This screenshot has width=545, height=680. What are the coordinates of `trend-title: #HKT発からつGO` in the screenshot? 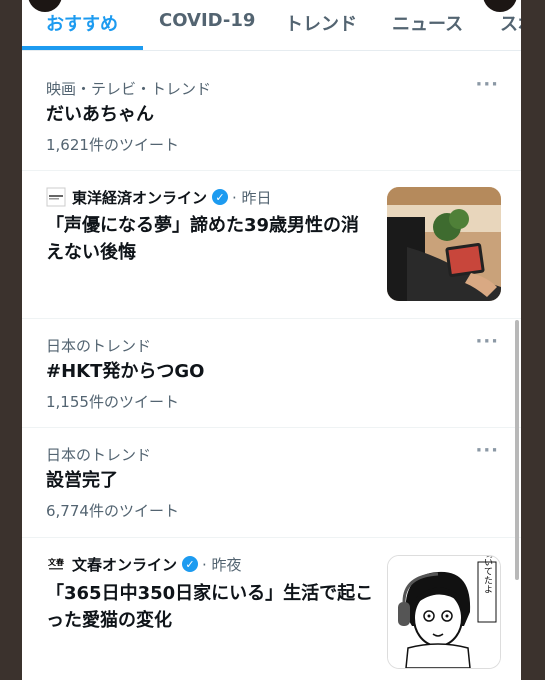 It's located at (125, 371).